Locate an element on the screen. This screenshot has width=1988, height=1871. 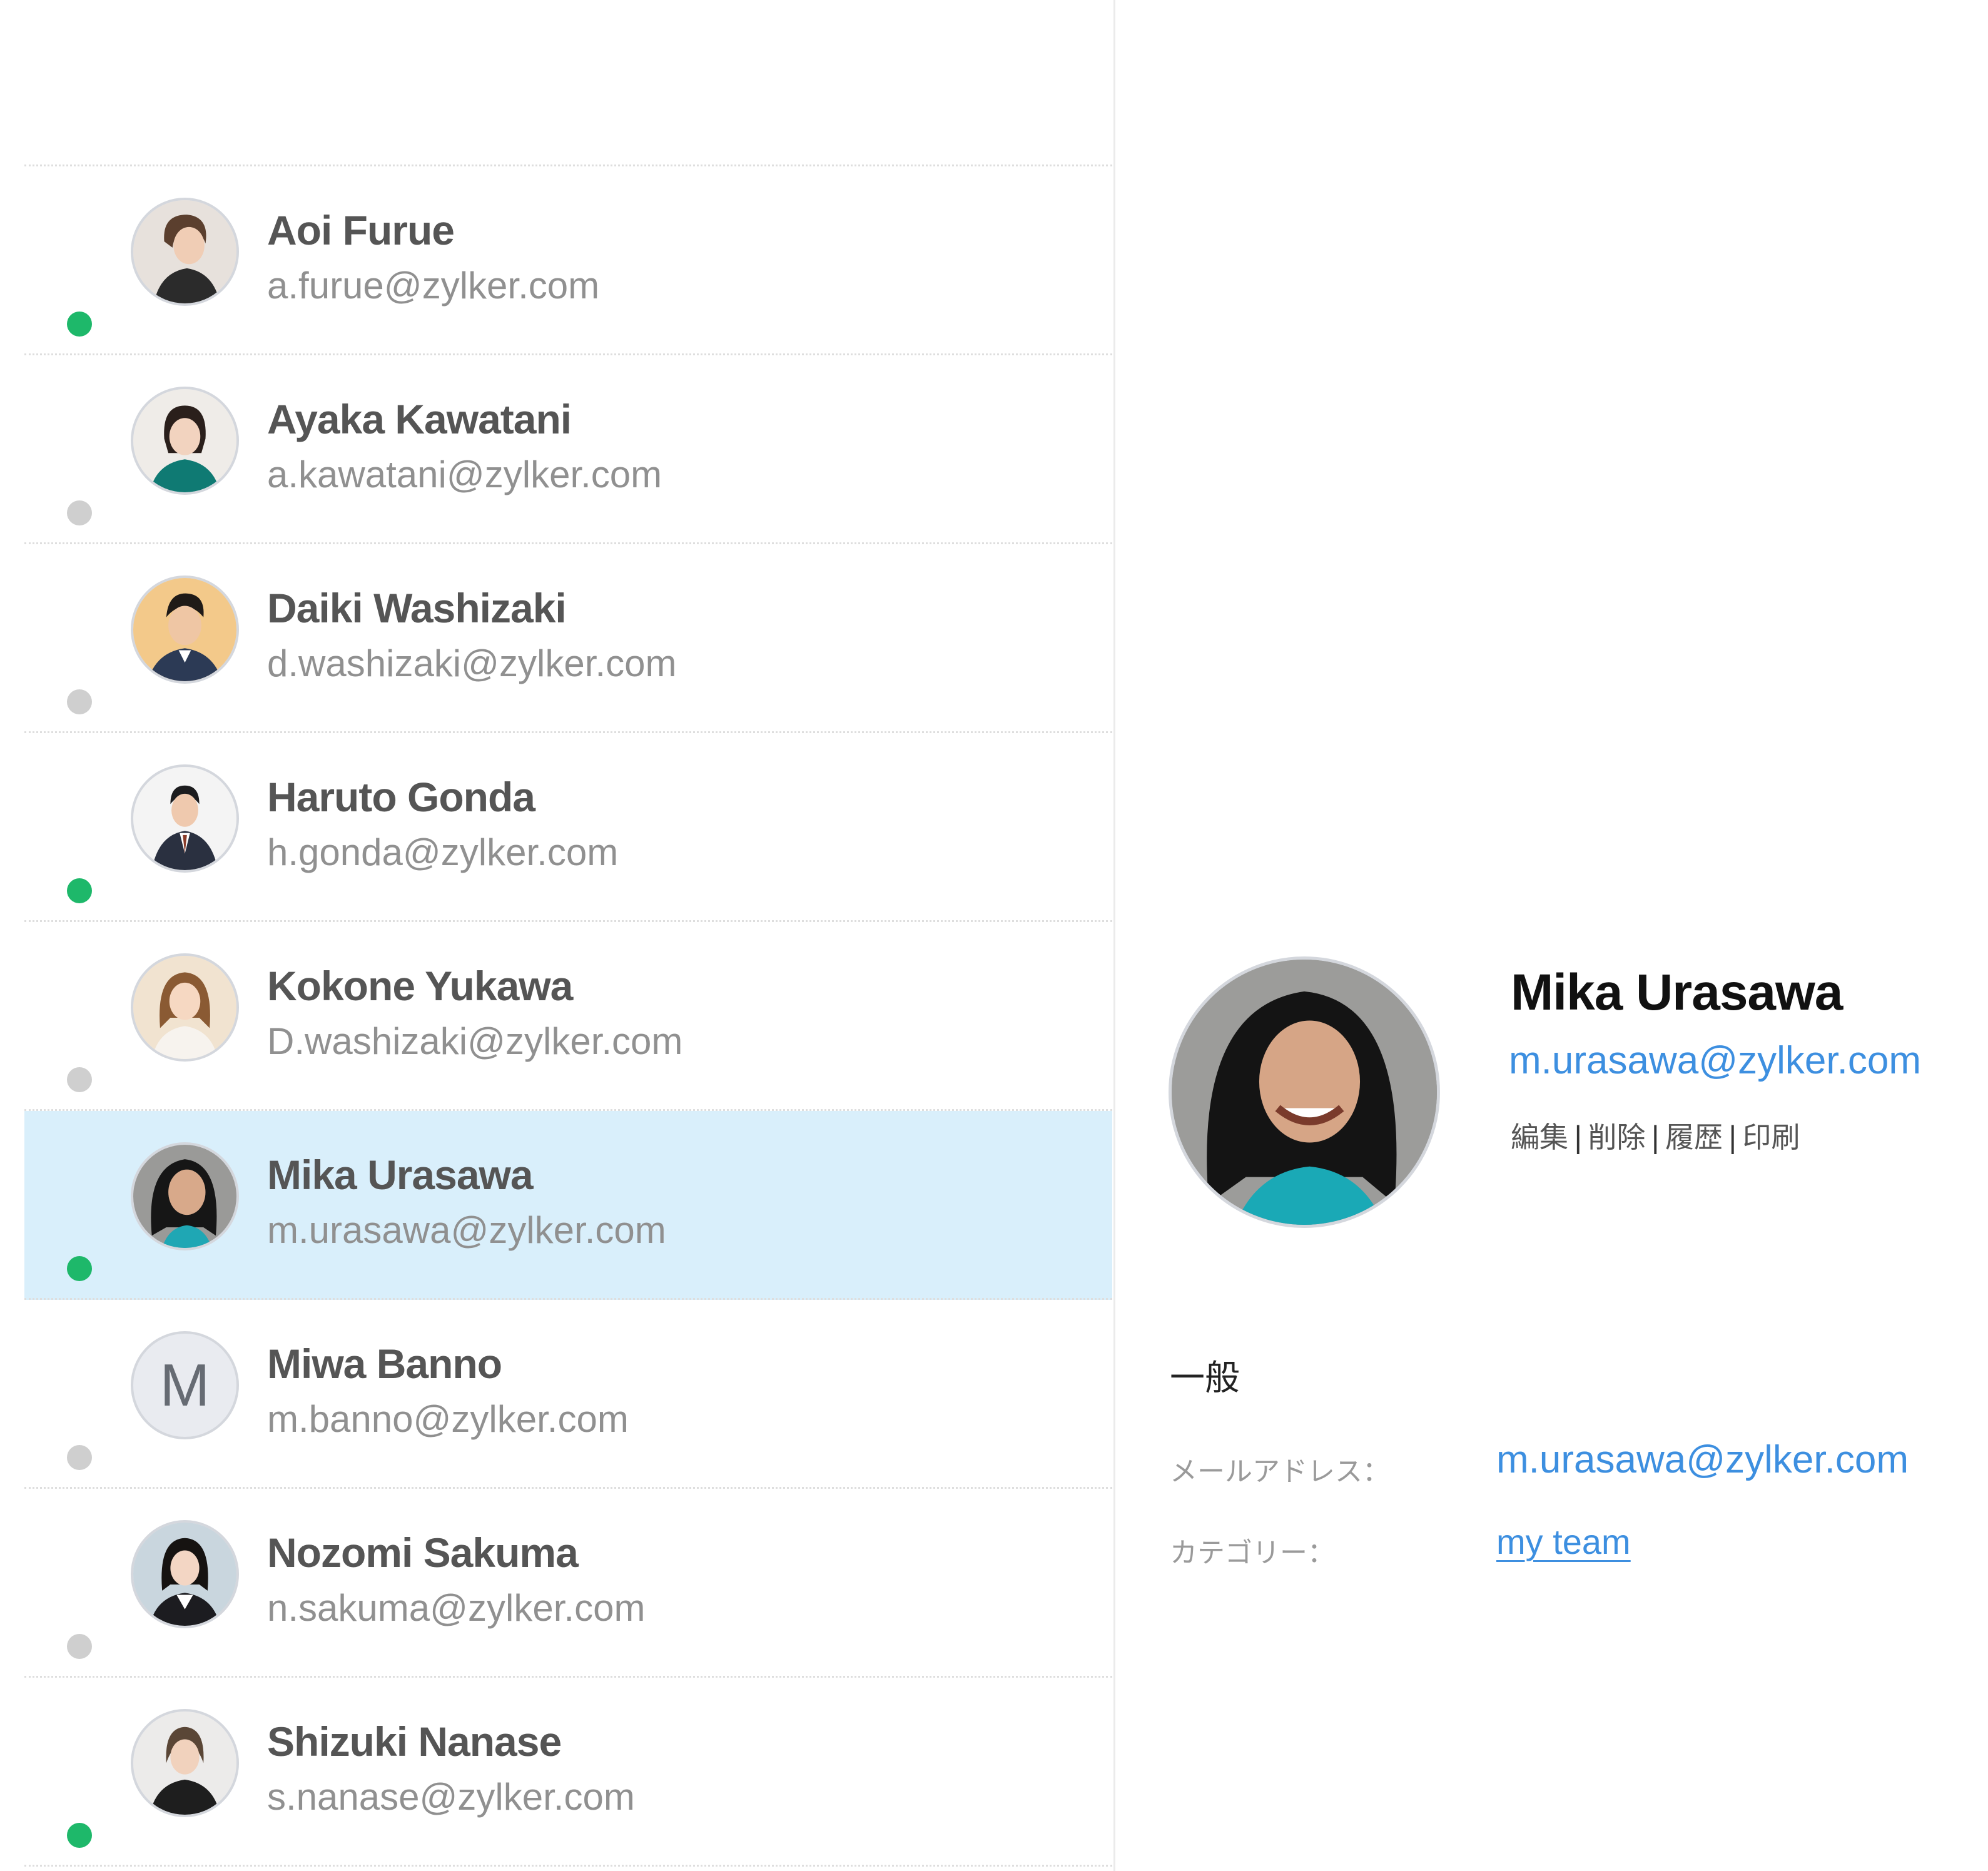
contact-name: Haruto Gonda is located at coordinates (401, 797).